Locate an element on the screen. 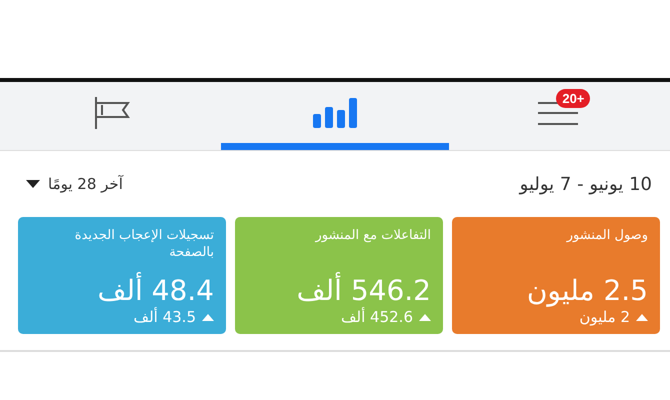 The image size is (670, 400). flag-icon is located at coordinates (112, 112).